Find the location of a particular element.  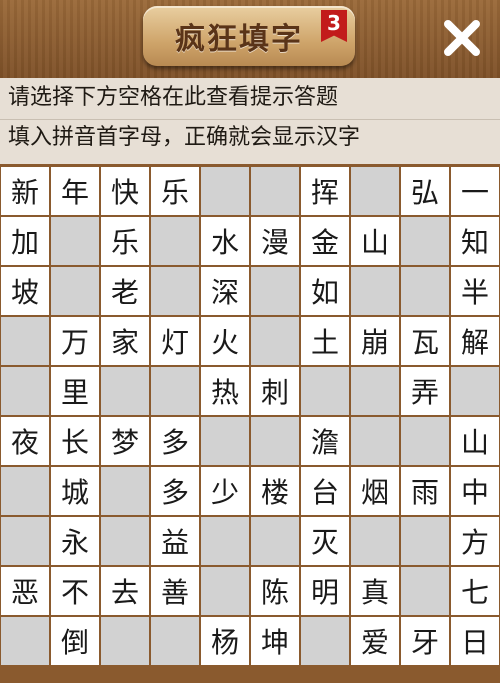

grid-cell-filled: 七 is located at coordinates (475, 591).